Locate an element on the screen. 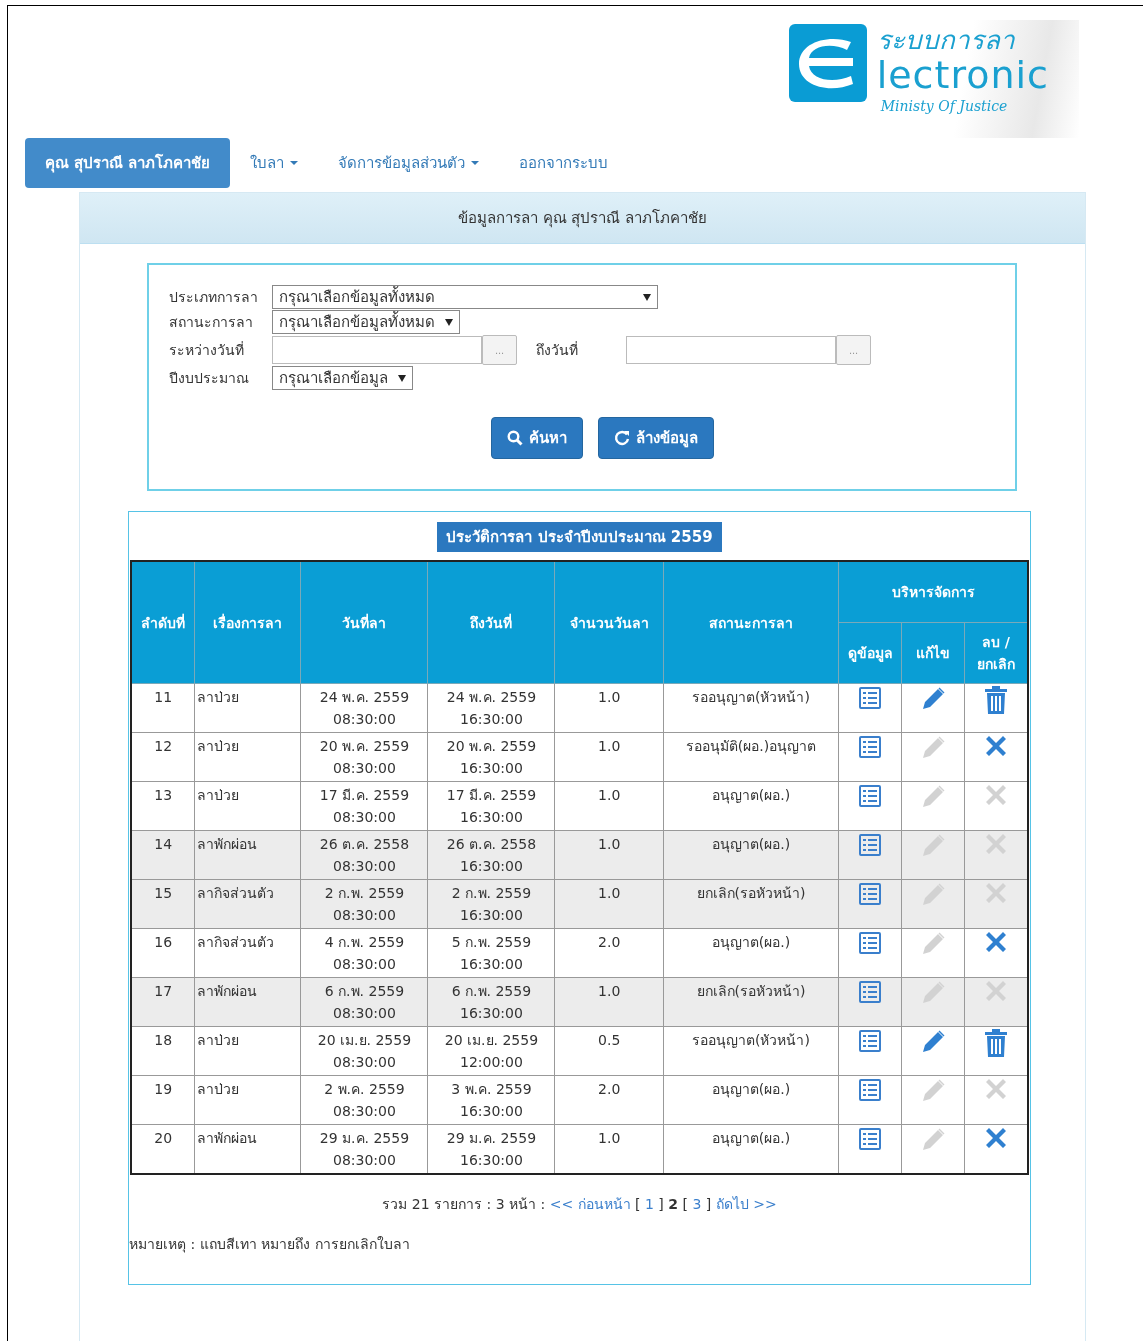 This screenshot has width=1143, height=1342. field-label: ระหว่างวันที่ is located at coordinates (207, 350).